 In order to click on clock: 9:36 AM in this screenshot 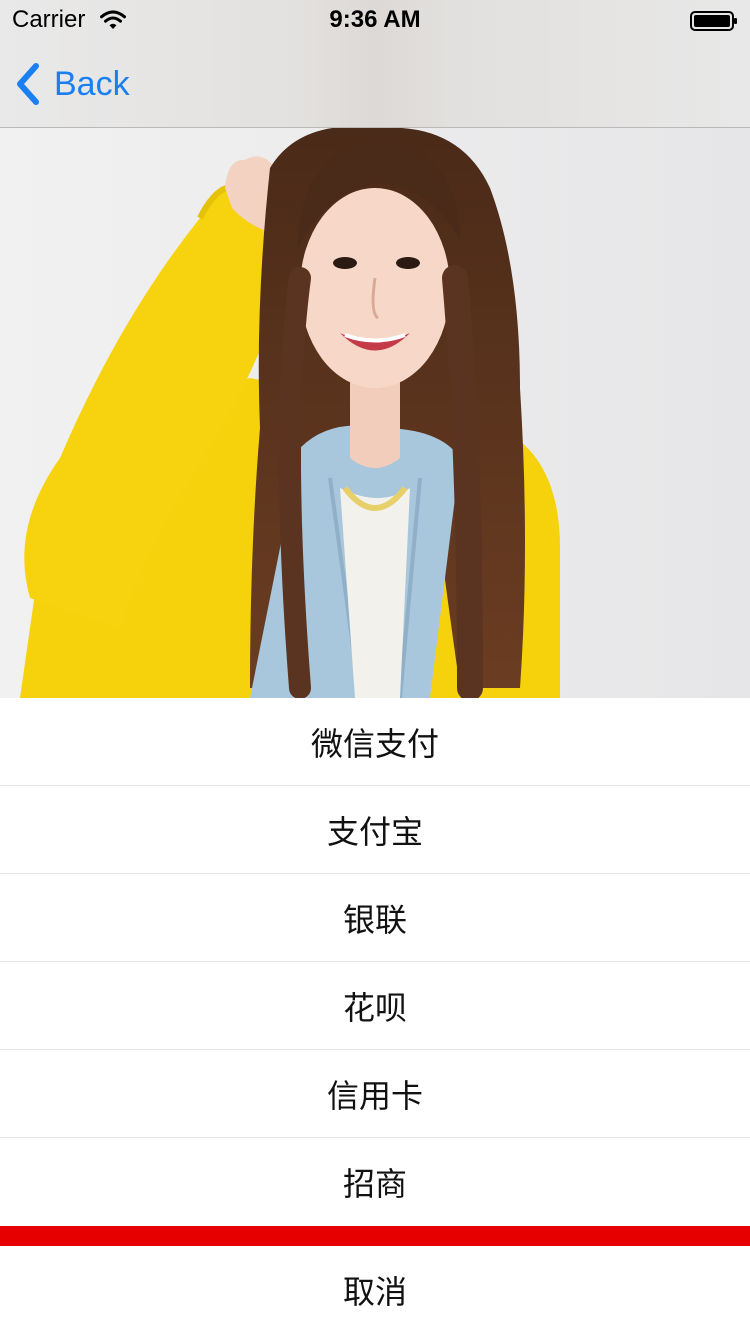, I will do `click(375, 19)`.